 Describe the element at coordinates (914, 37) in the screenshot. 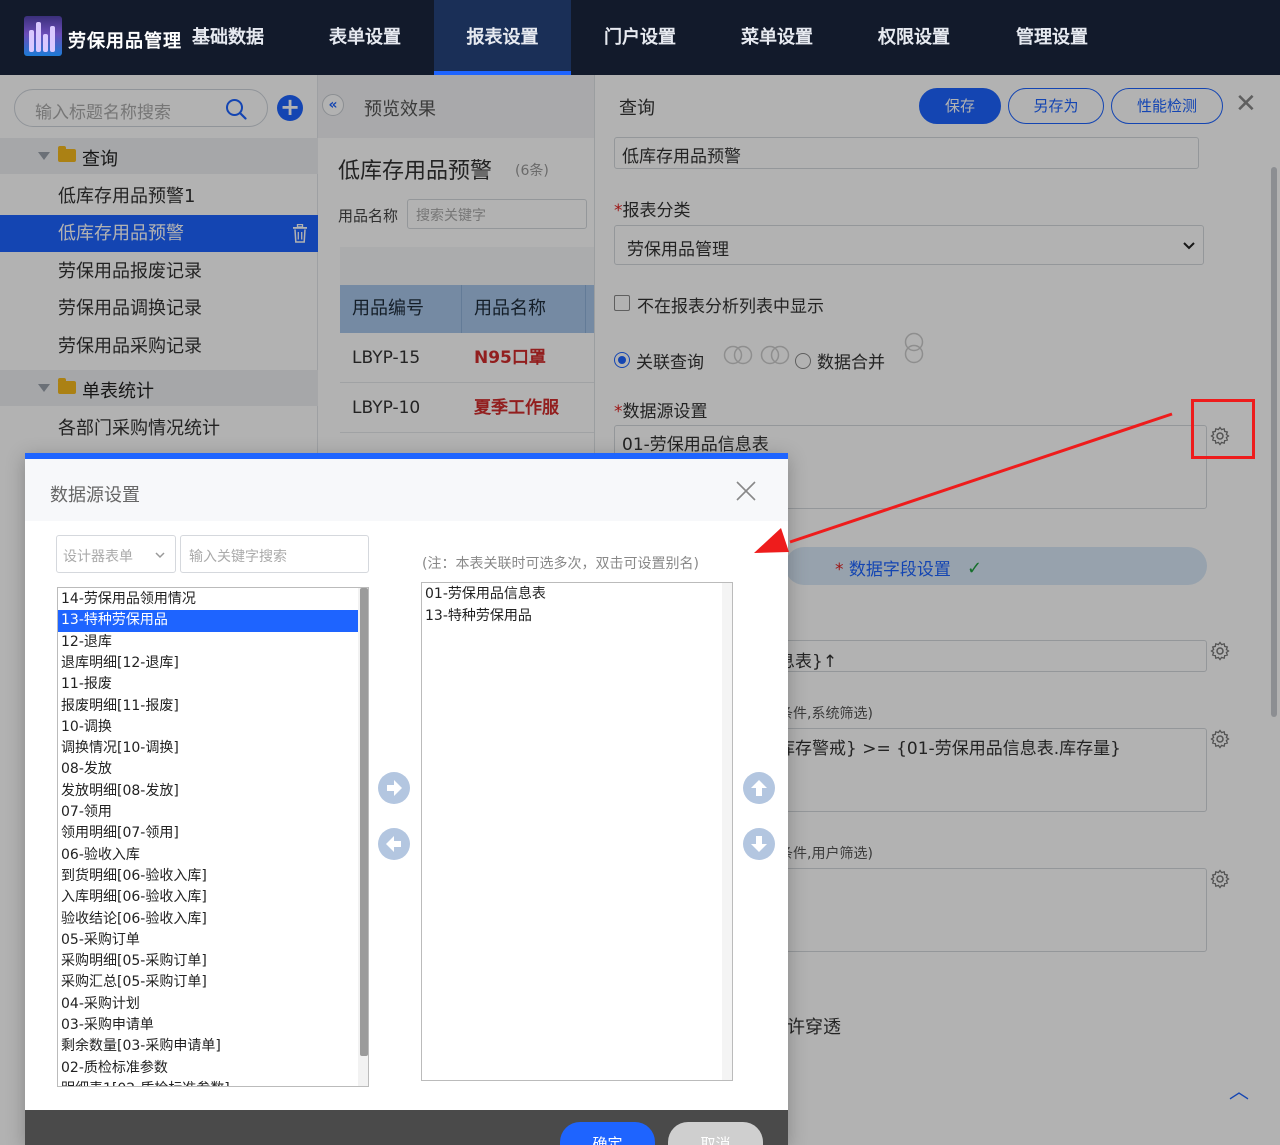

I see `nav-permission-settings: 权限设置` at that location.